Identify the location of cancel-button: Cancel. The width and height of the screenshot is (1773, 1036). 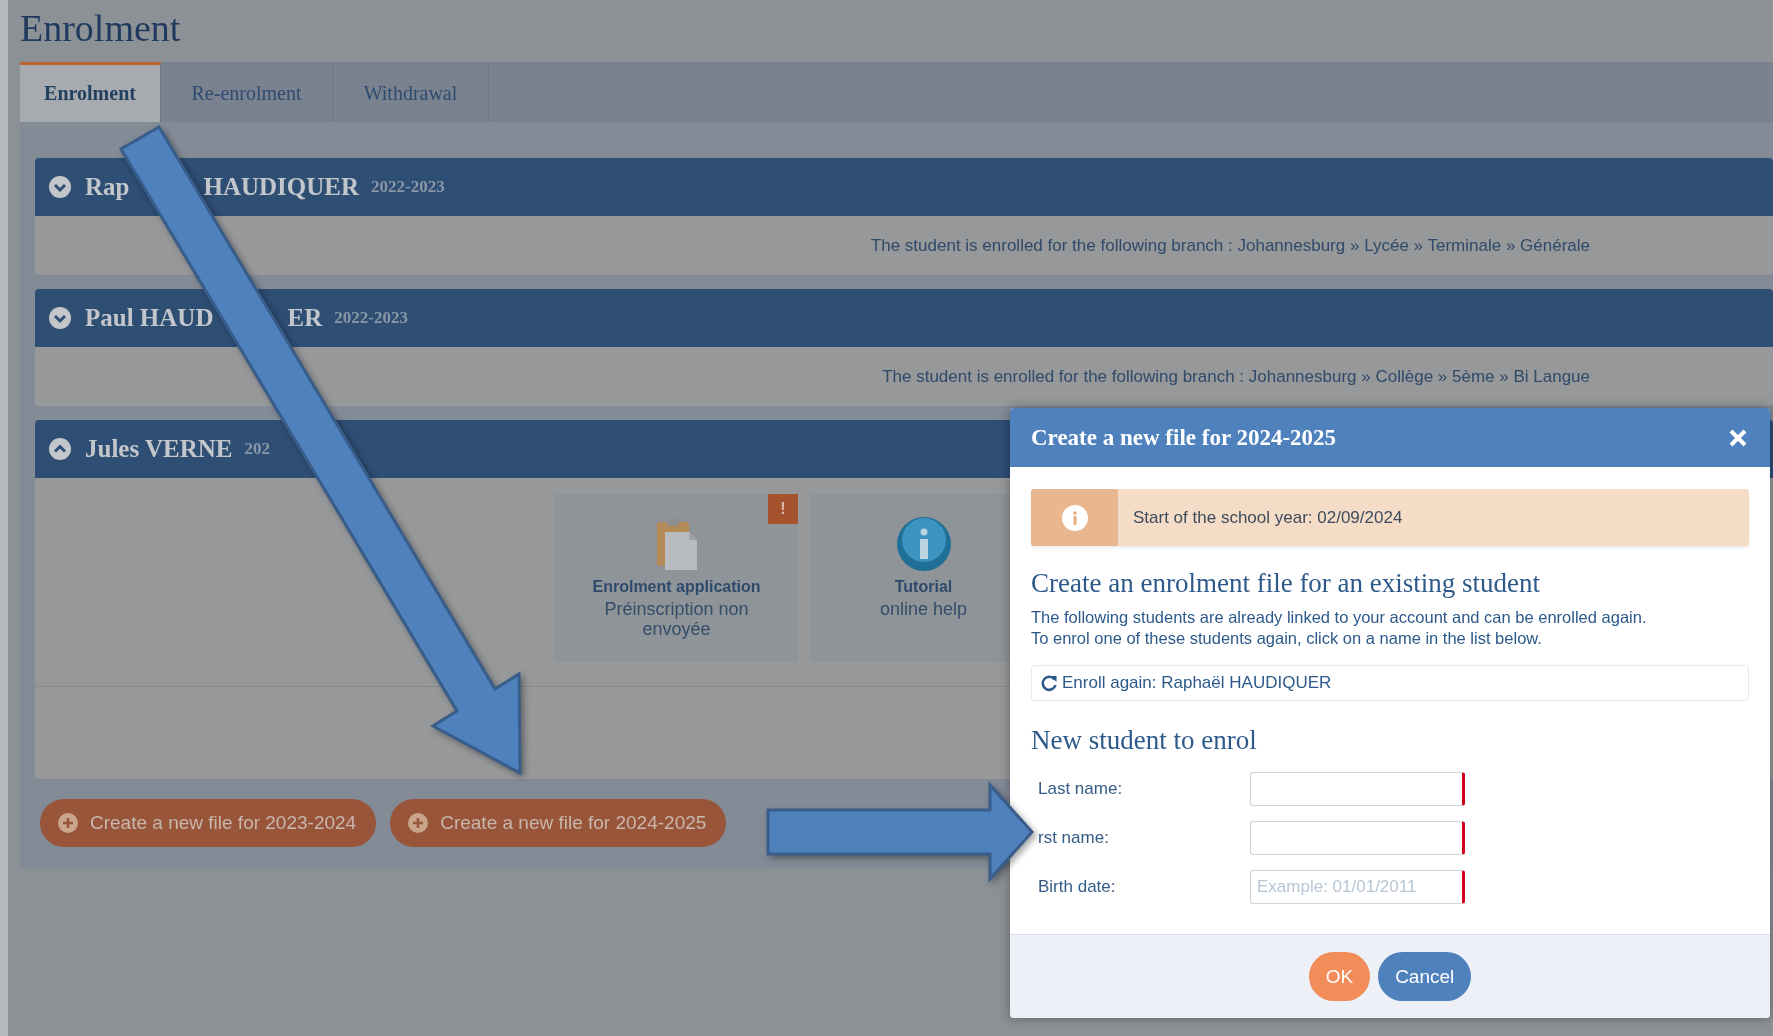
(1425, 976).